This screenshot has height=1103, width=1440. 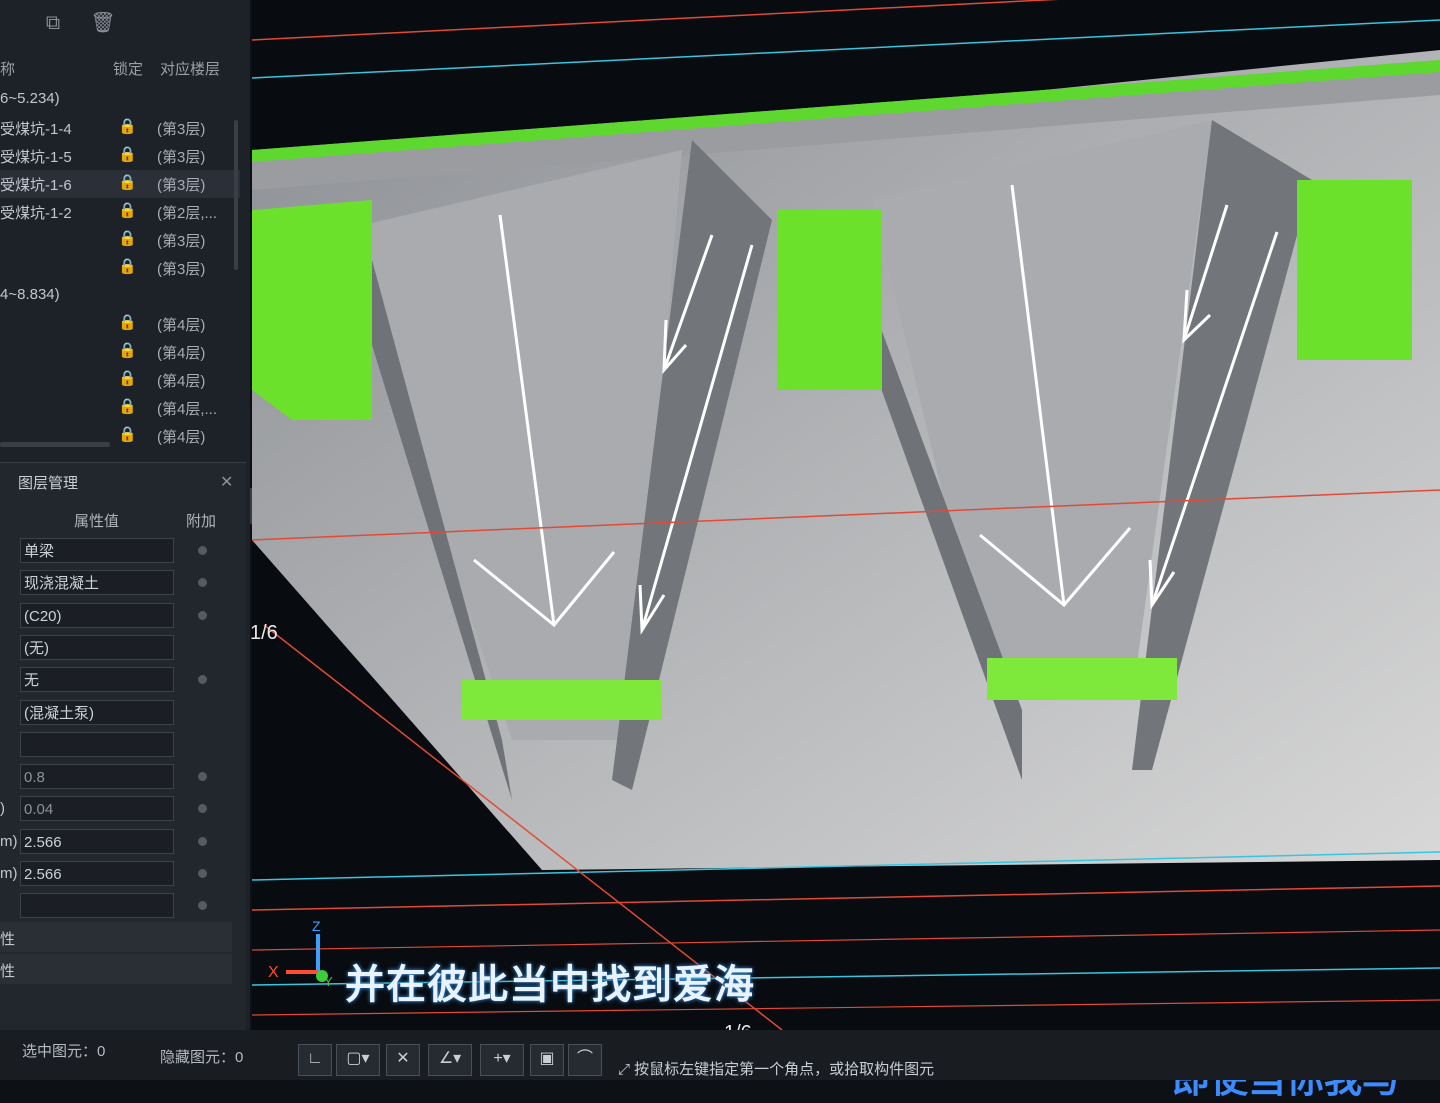 What do you see at coordinates (97, 809) in the screenshot?
I see `property-value-field: 0.04` at bounding box center [97, 809].